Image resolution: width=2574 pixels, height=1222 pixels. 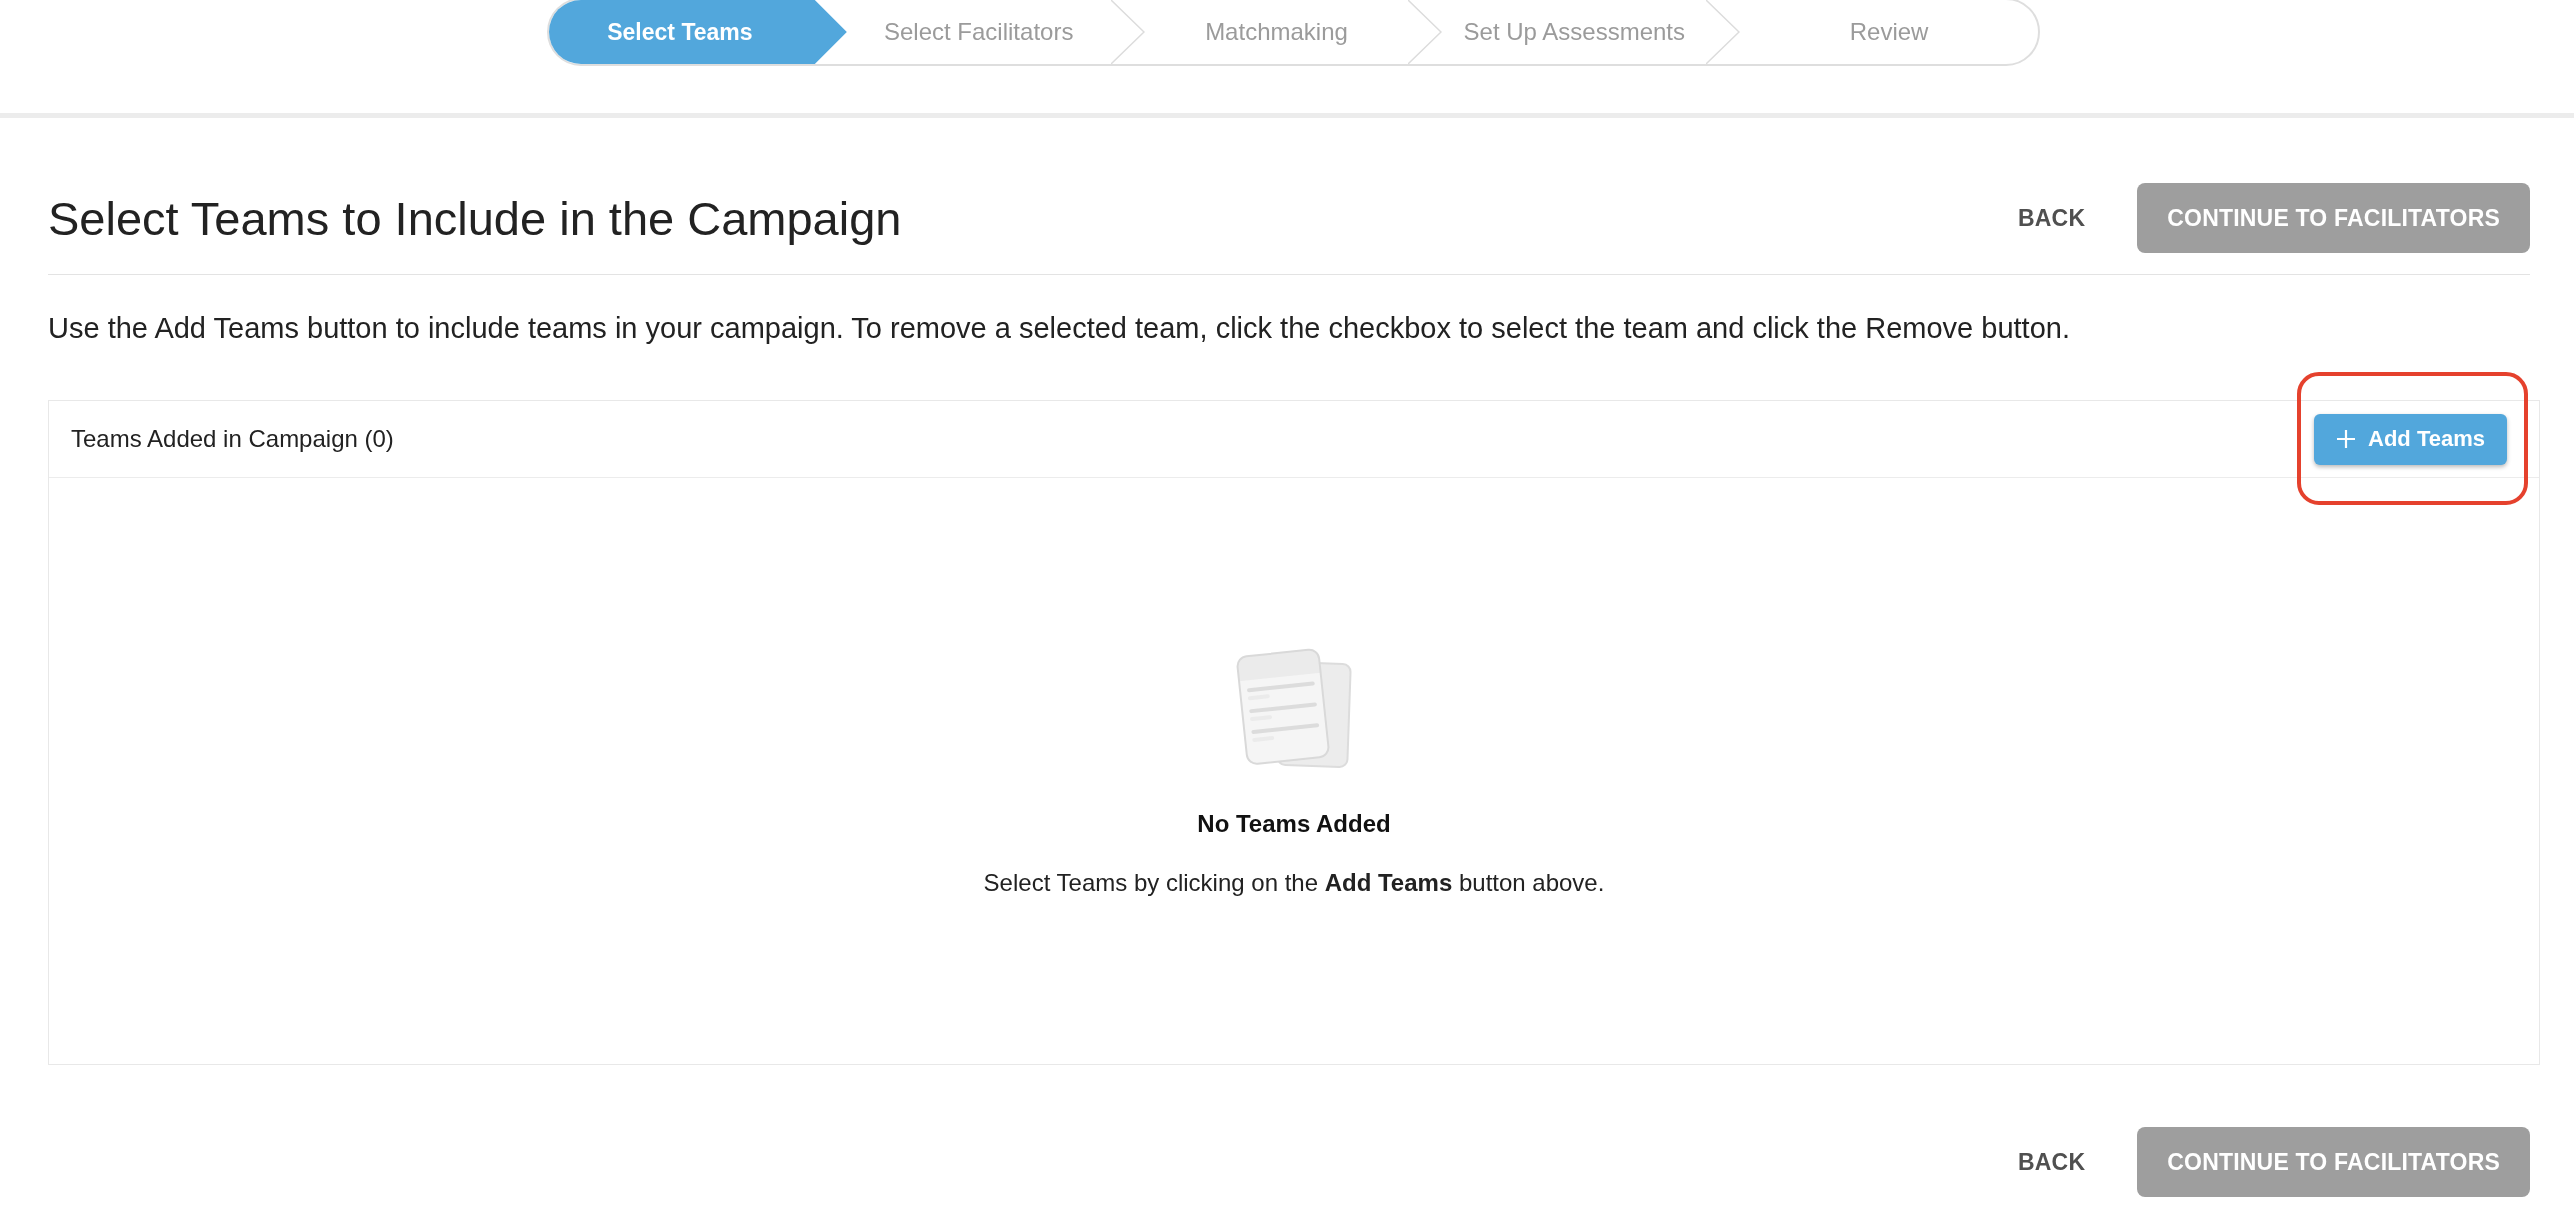 I want to click on empty-state-title: No Teams Added, so click(x=1294, y=824).